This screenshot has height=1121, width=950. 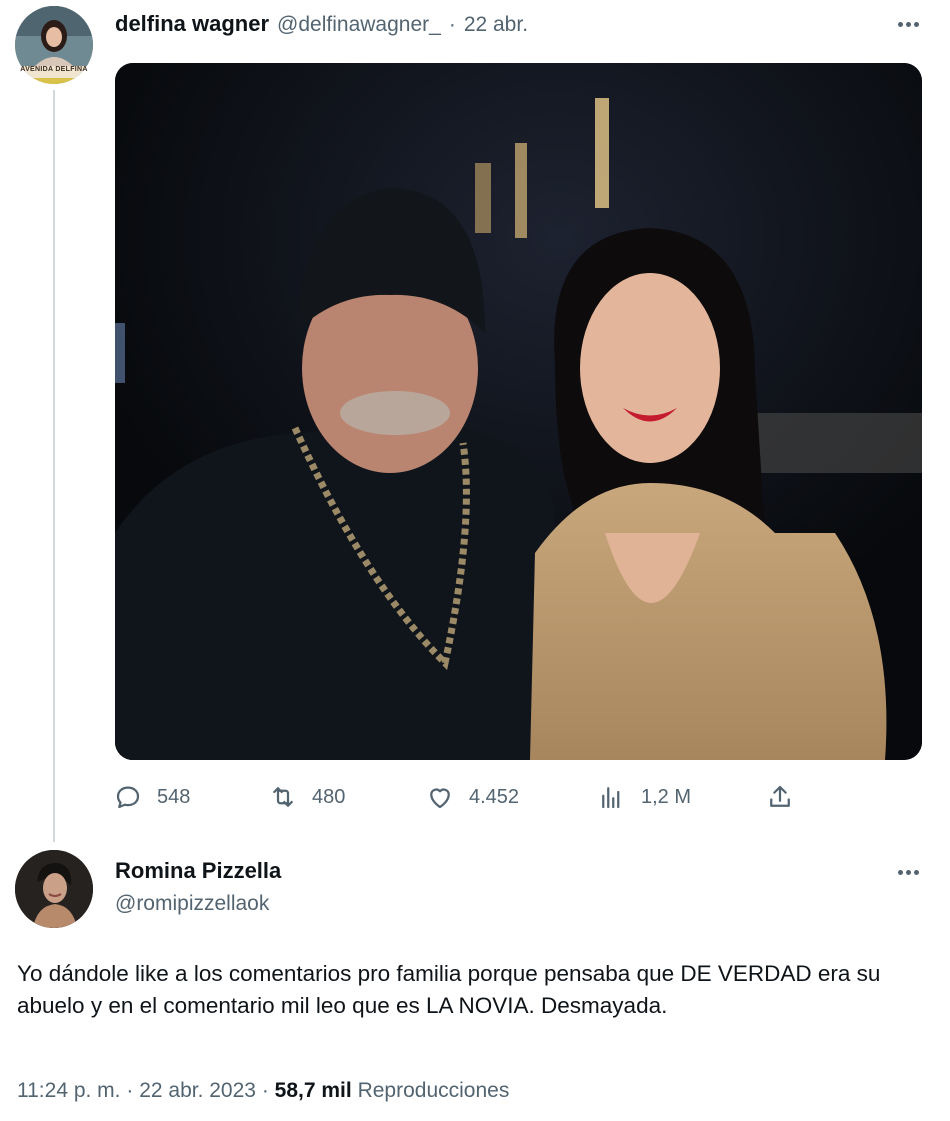 What do you see at coordinates (313, 1090) in the screenshot?
I see `reply-views-count: 58,7 mil` at bounding box center [313, 1090].